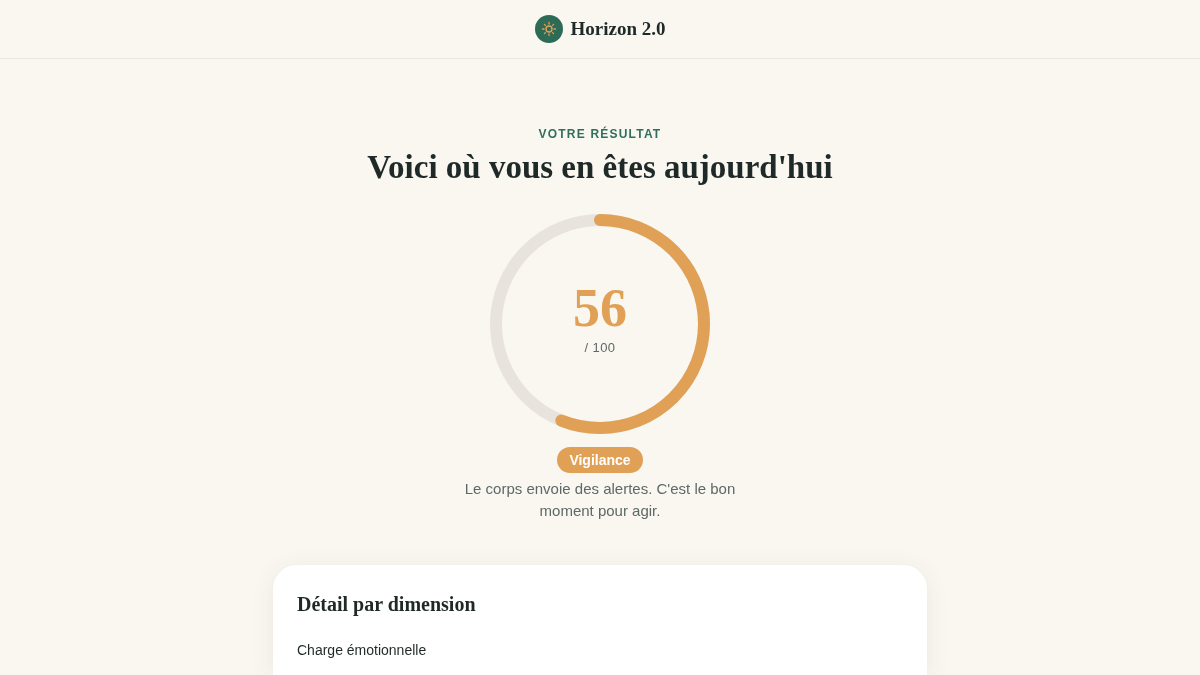 The height and width of the screenshot is (675, 1200). Describe the element at coordinates (600, 500) in the screenshot. I see `status-description: Le corps envoie des alertes. C'est le bon moment pour agir.` at that location.